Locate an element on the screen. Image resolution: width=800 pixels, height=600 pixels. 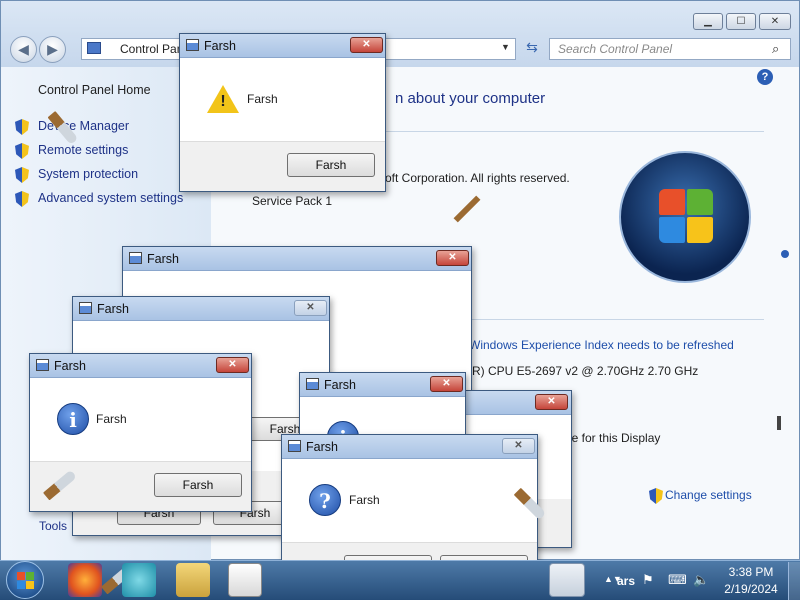
sidebar-item-advanced-settings: Advanced system settings is located at coordinates (110, 198).